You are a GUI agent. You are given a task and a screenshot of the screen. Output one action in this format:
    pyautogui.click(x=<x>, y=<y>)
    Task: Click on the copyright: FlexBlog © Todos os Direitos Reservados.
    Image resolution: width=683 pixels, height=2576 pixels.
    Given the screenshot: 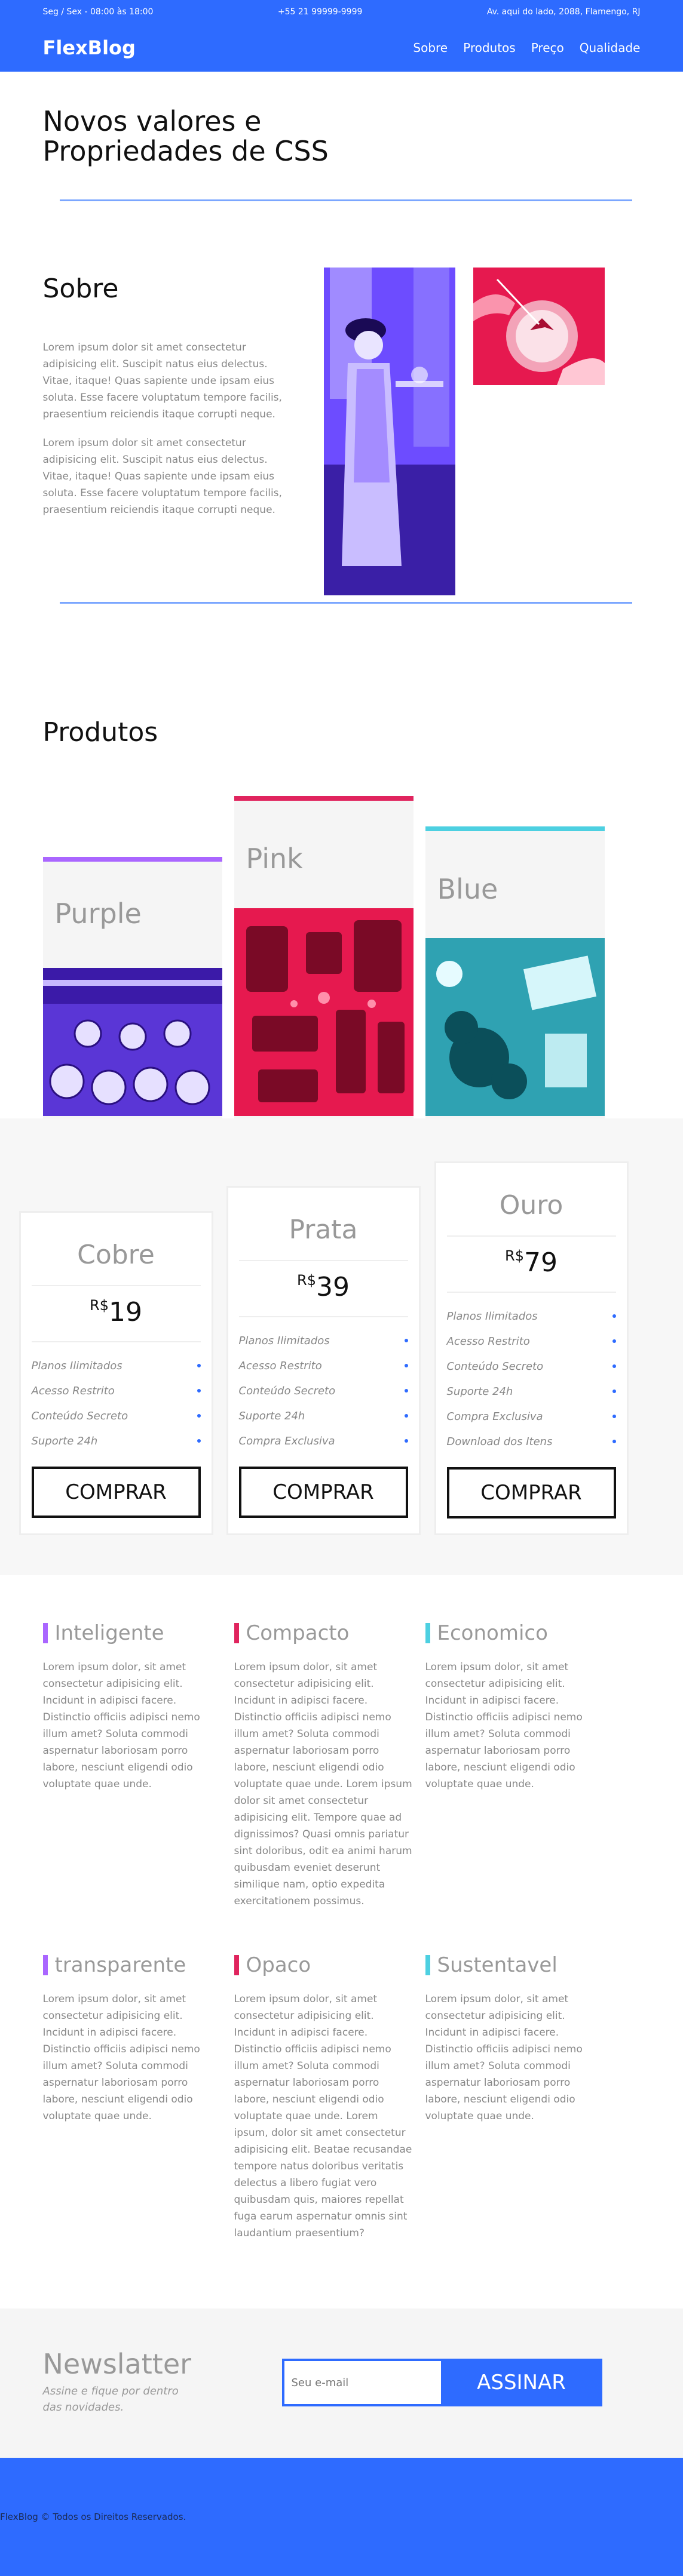 What is the action you would take?
    pyautogui.click(x=93, y=2517)
    